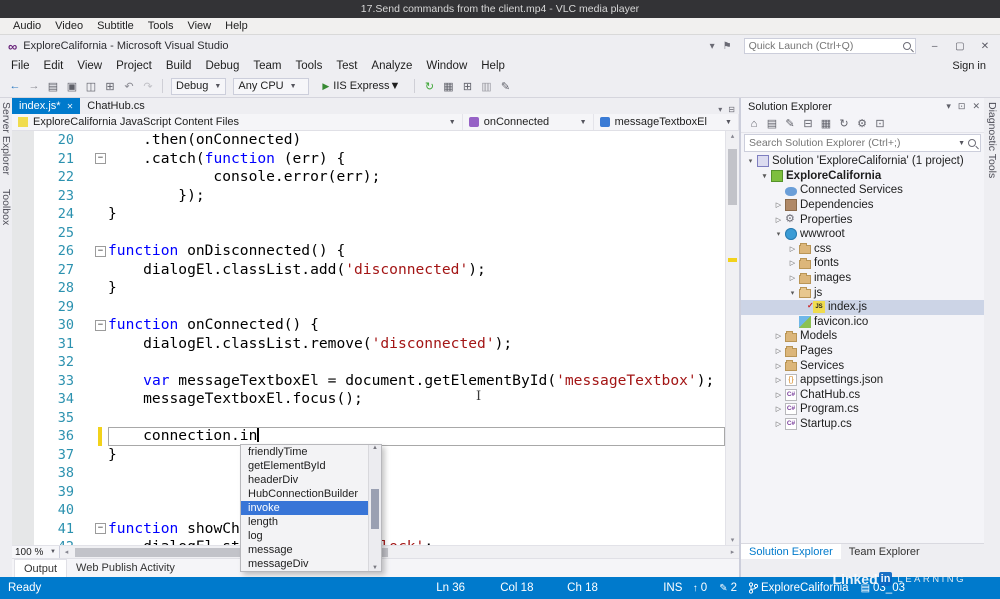  Describe the element at coordinates (148, 86) in the screenshot. I see `redo-icon: ↷` at that location.